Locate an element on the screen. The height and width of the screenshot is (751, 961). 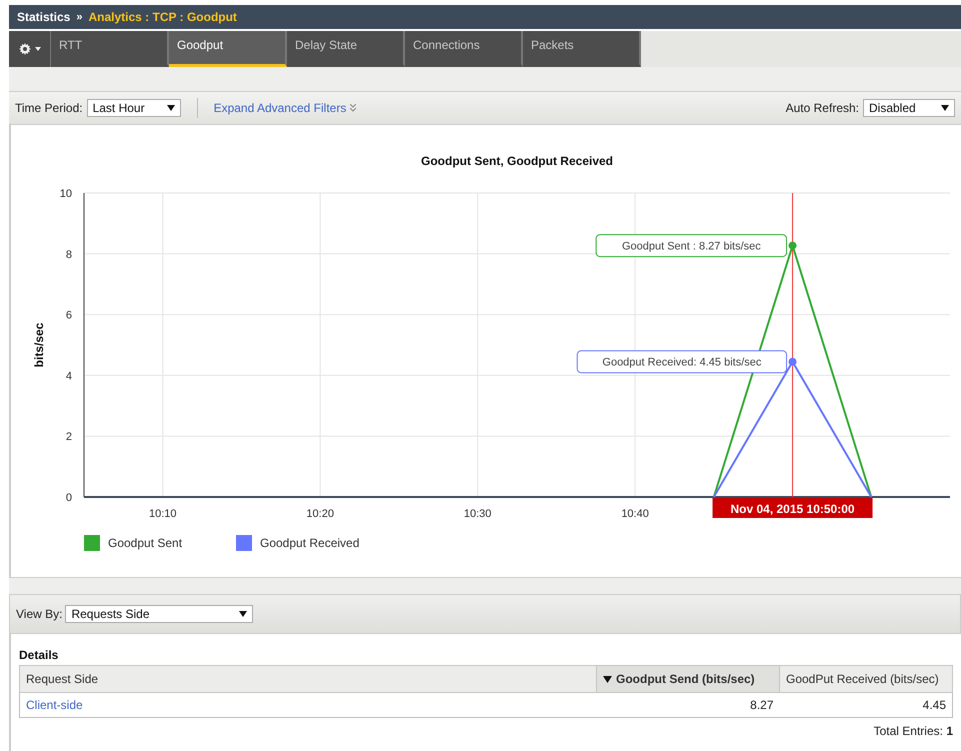
legend-label: Goodput Received is located at coordinates (310, 543).